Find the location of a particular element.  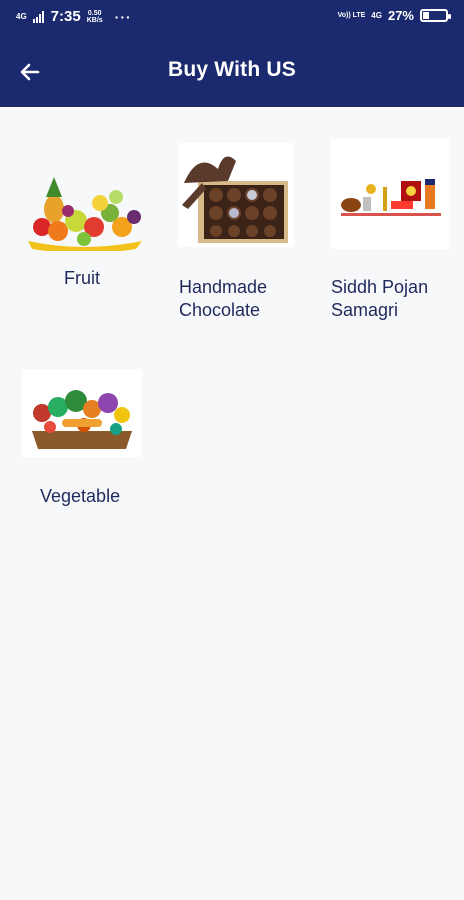

status-right: Vo)) LTE 4G 27% is located at coordinates (394, 15).